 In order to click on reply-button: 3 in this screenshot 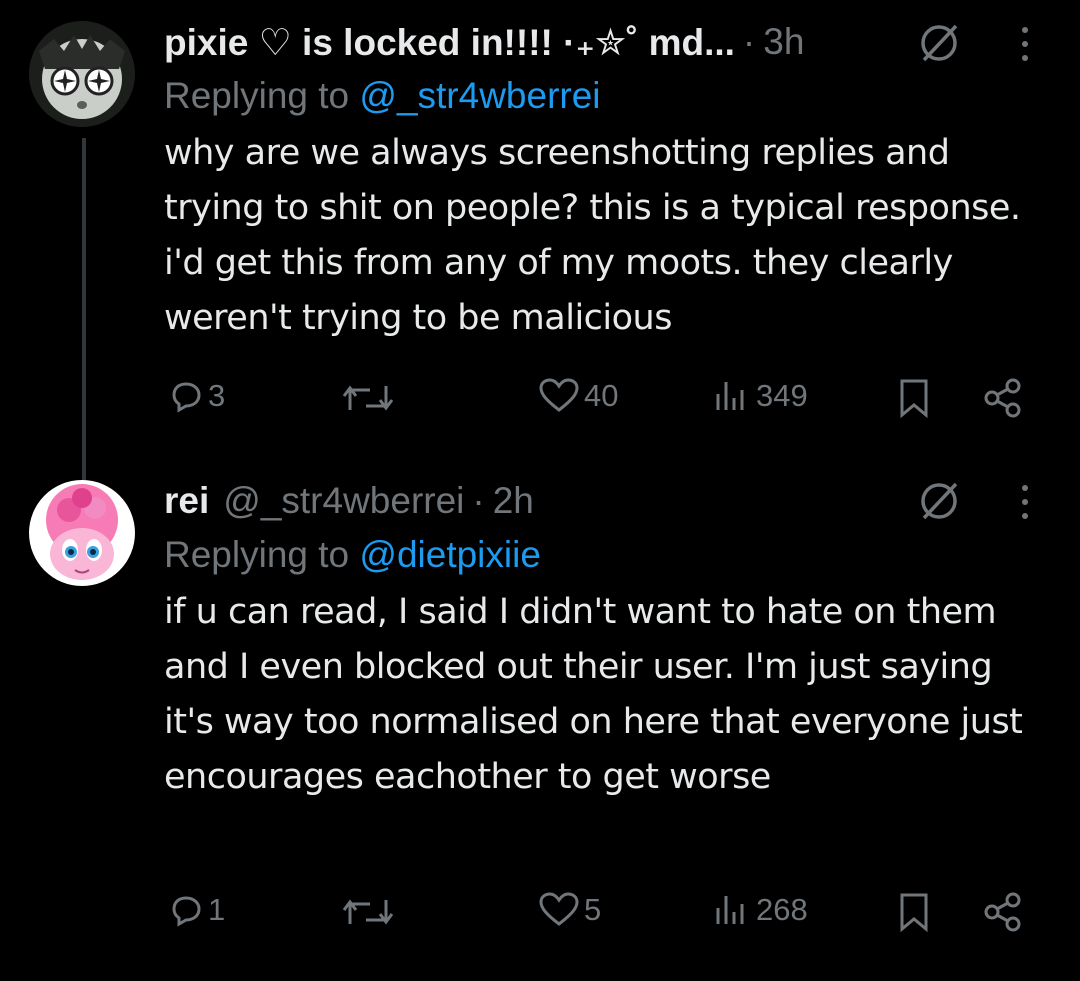, I will do `click(196, 396)`.